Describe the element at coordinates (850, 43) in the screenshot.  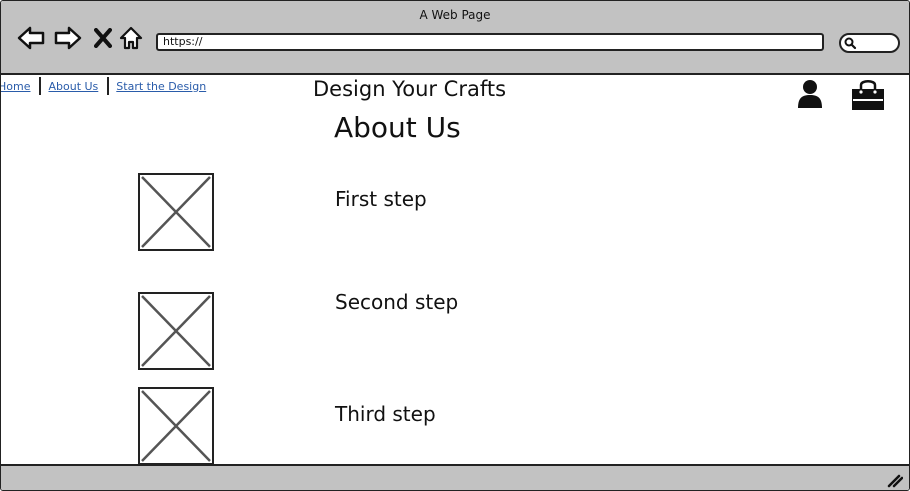
I see `search-icon` at that location.